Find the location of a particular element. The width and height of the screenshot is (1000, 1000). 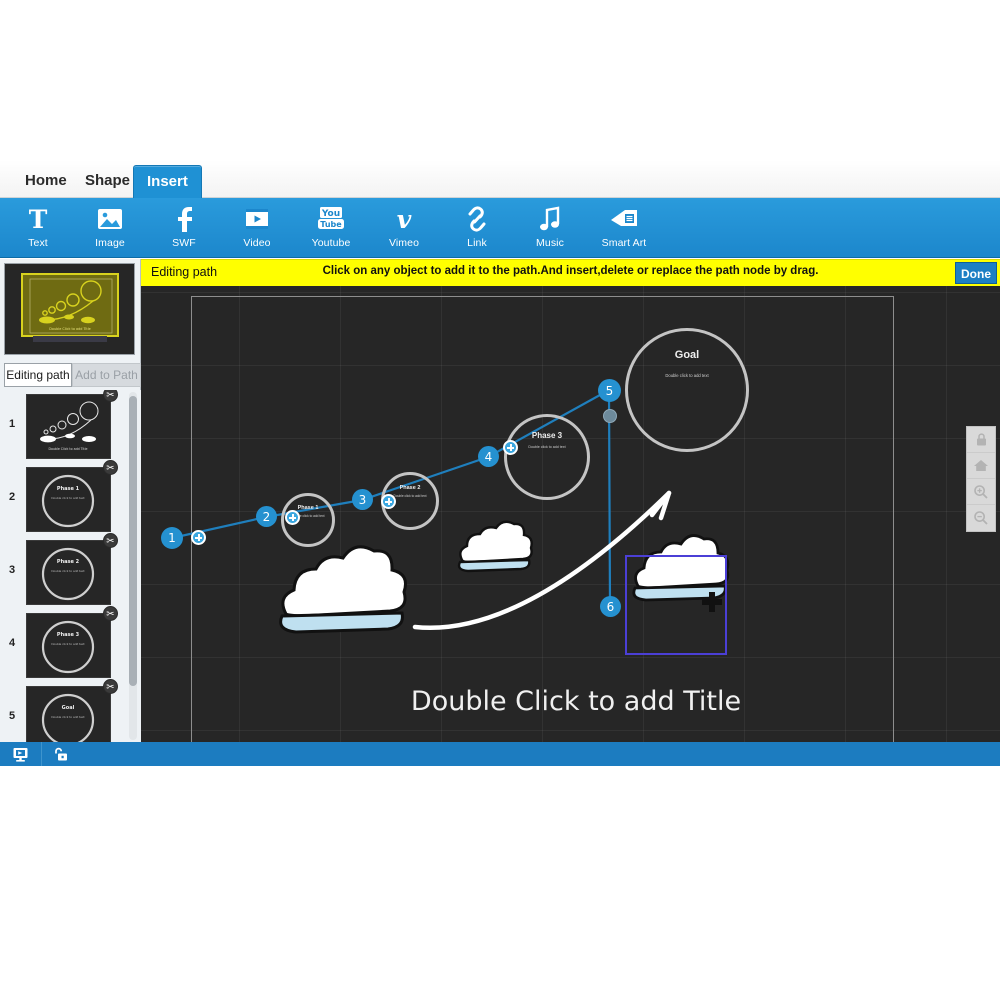

list-item: 1 Double Click to add Title ✂ is located at coordinates (70, 426).